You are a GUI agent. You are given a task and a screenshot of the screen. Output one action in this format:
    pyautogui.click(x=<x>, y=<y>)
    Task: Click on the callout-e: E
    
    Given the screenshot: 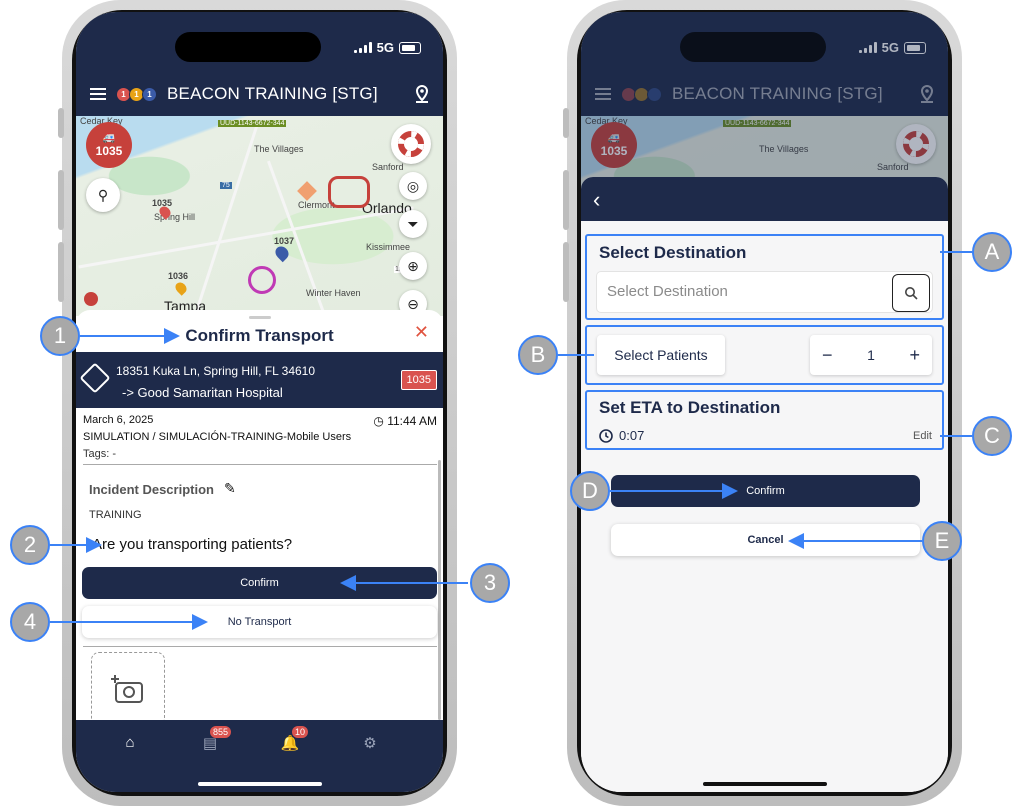 What is the action you would take?
    pyautogui.click(x=942, y=541)
    